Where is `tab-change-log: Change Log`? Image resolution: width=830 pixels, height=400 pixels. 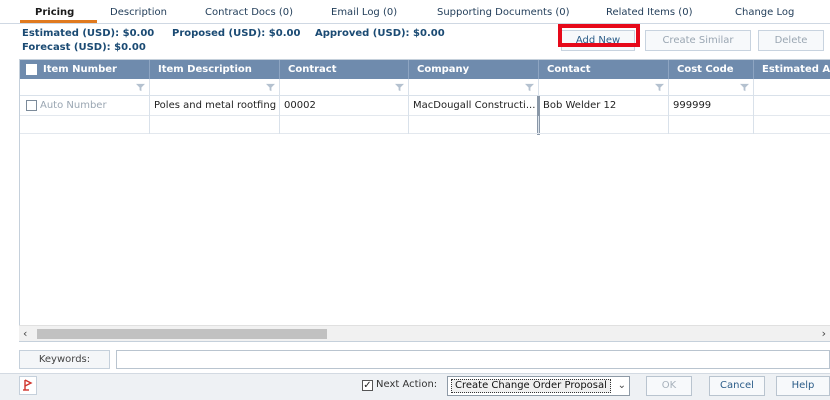
tab-change-log: Change Log is located at coordinates (764, 12).